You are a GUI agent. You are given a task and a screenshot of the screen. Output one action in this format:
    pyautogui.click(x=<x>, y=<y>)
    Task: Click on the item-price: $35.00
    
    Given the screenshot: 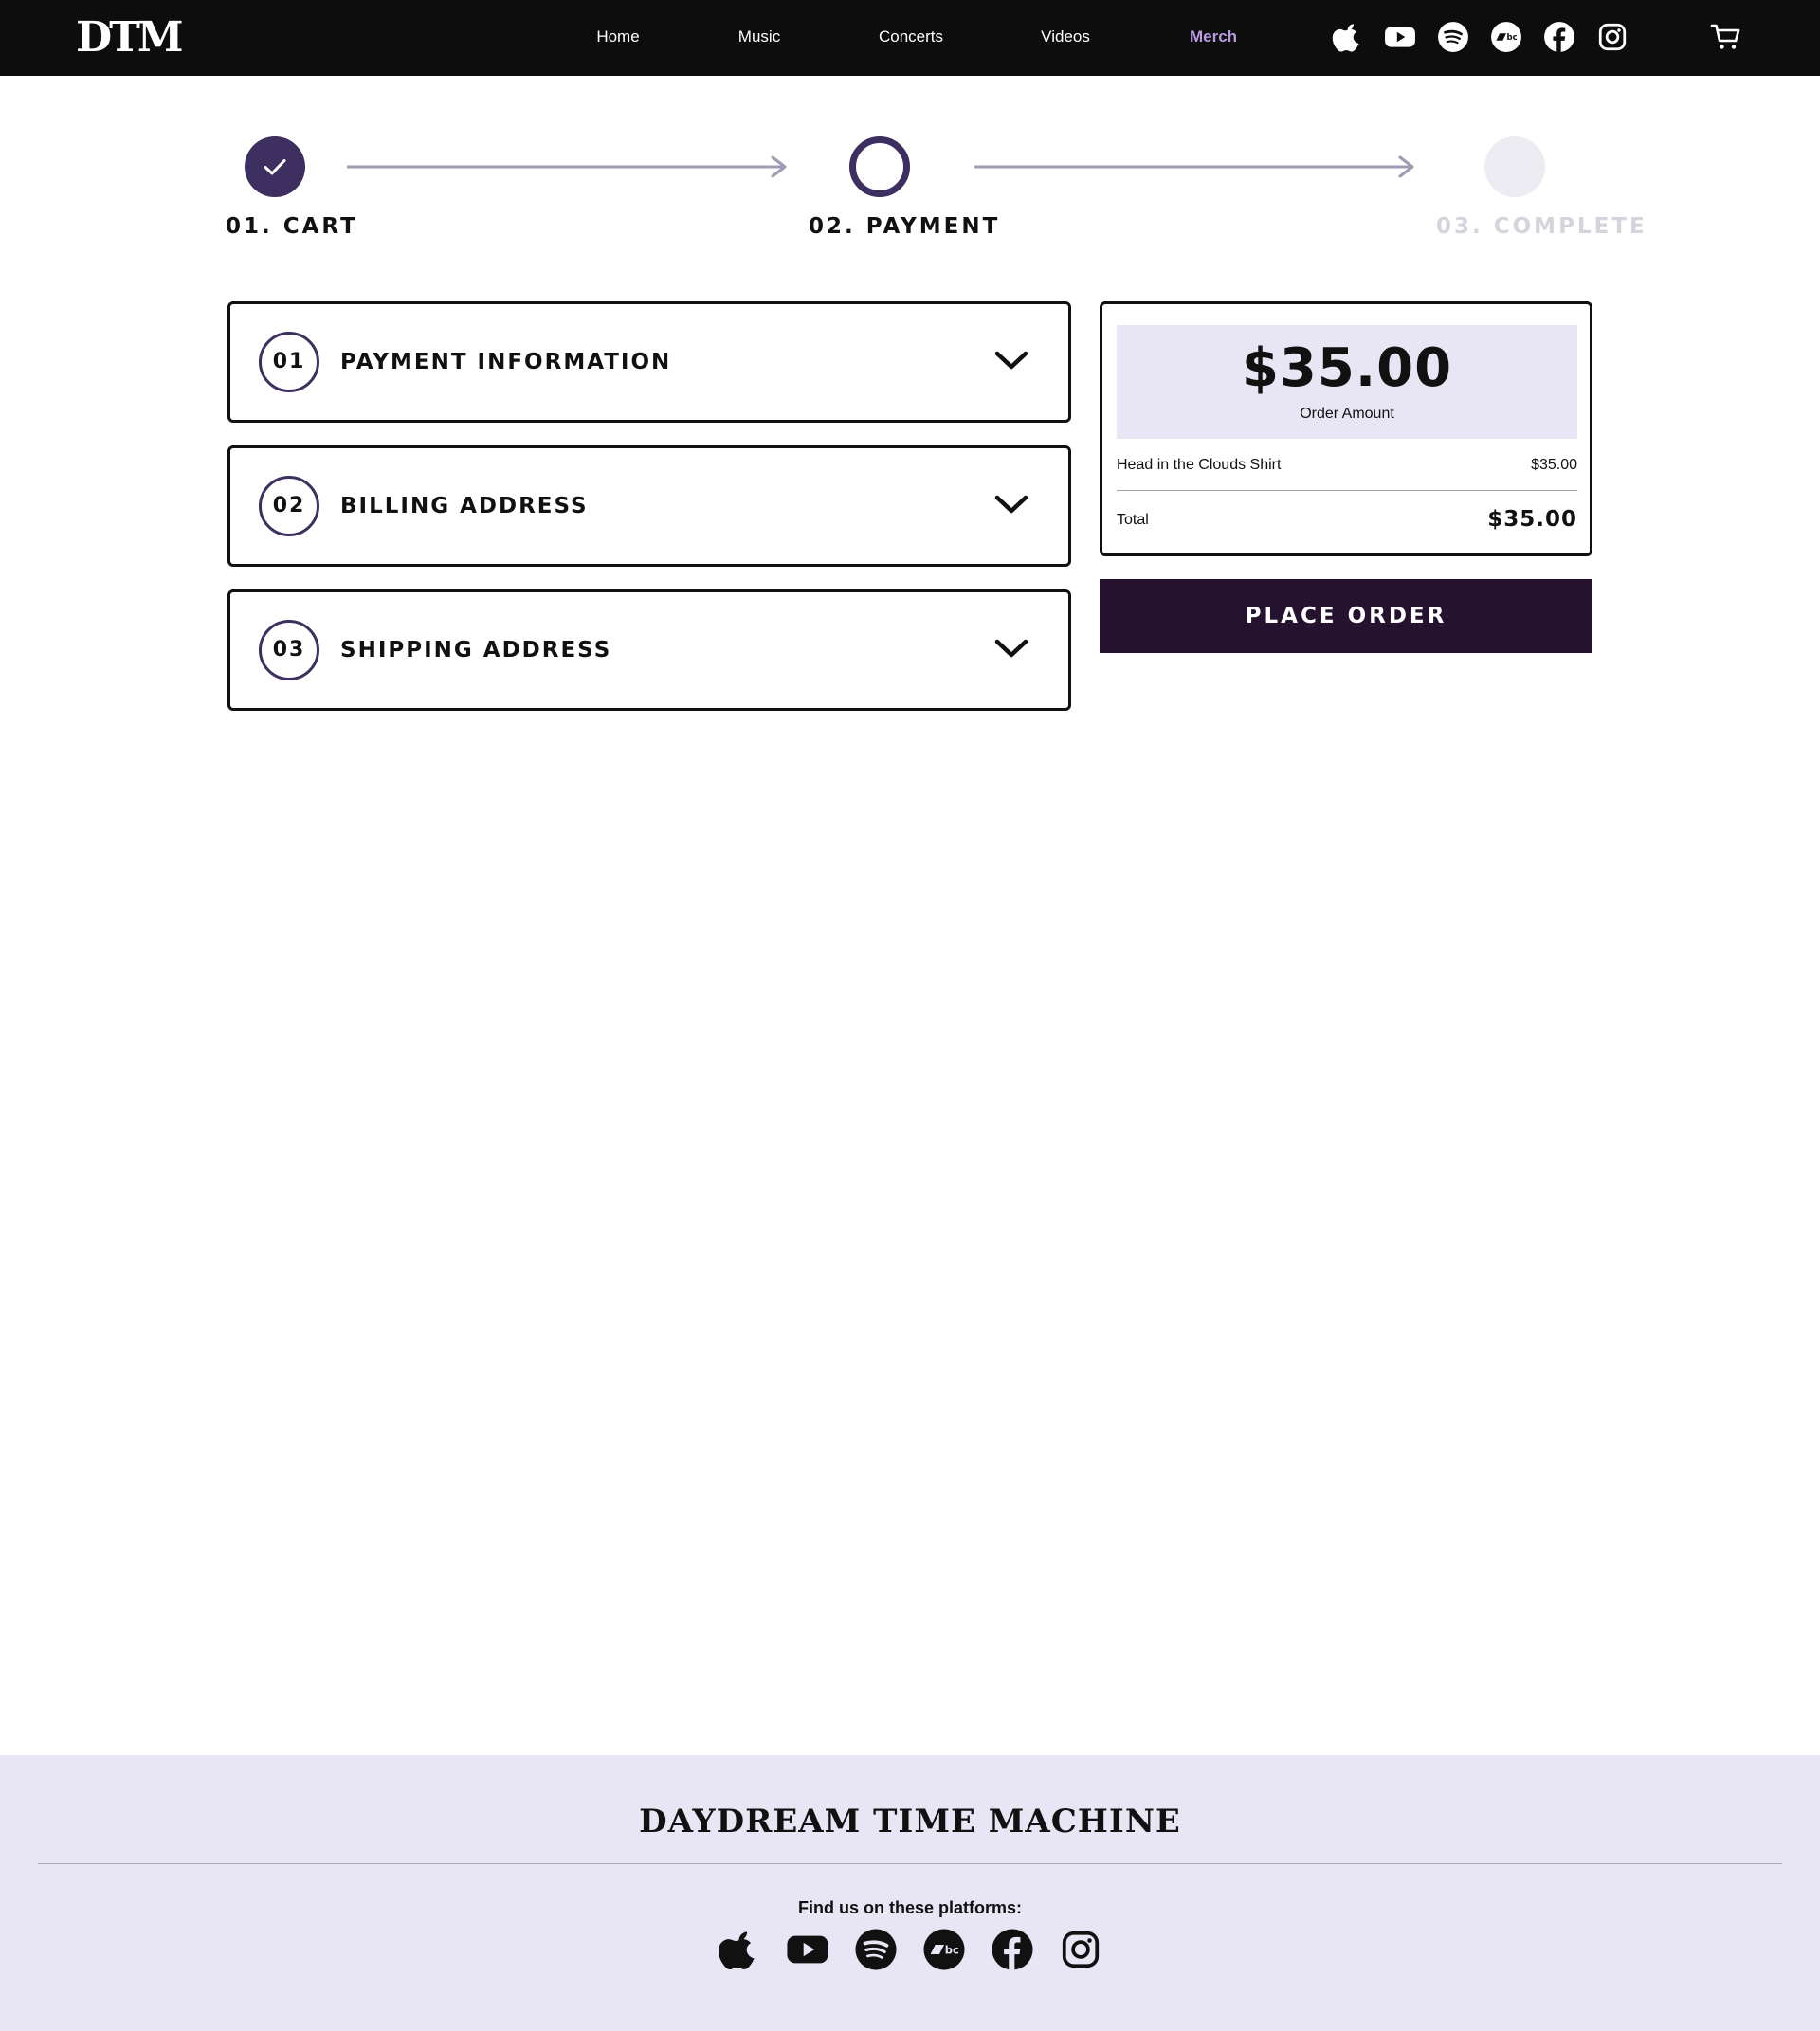 What is the action you would take?
    pyautogui.click(x=1554, y=465)
    